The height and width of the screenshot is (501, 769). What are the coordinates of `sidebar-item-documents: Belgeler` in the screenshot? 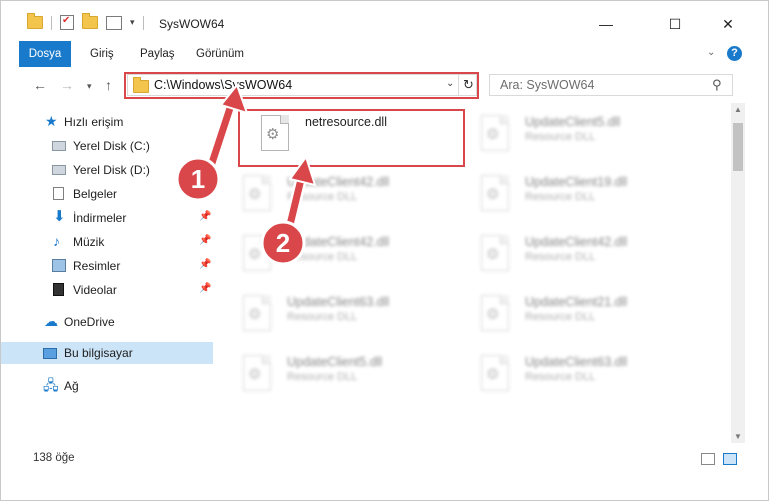 It's located at (107, 194).